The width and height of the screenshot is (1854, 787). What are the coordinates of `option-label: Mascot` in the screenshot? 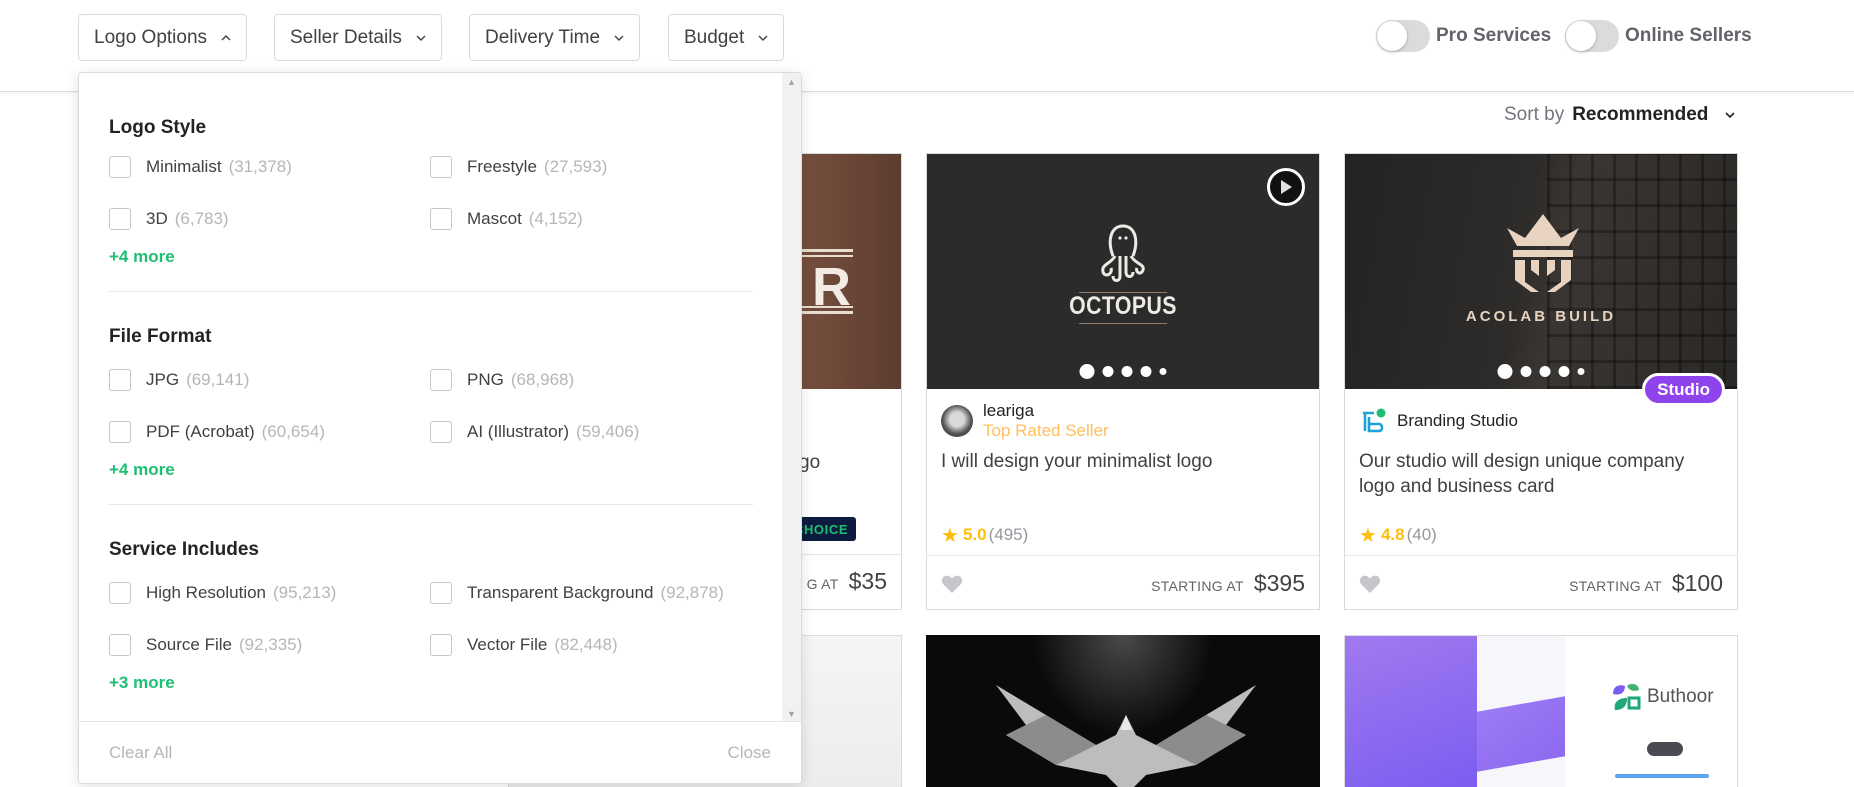 It's located at (494, 218).